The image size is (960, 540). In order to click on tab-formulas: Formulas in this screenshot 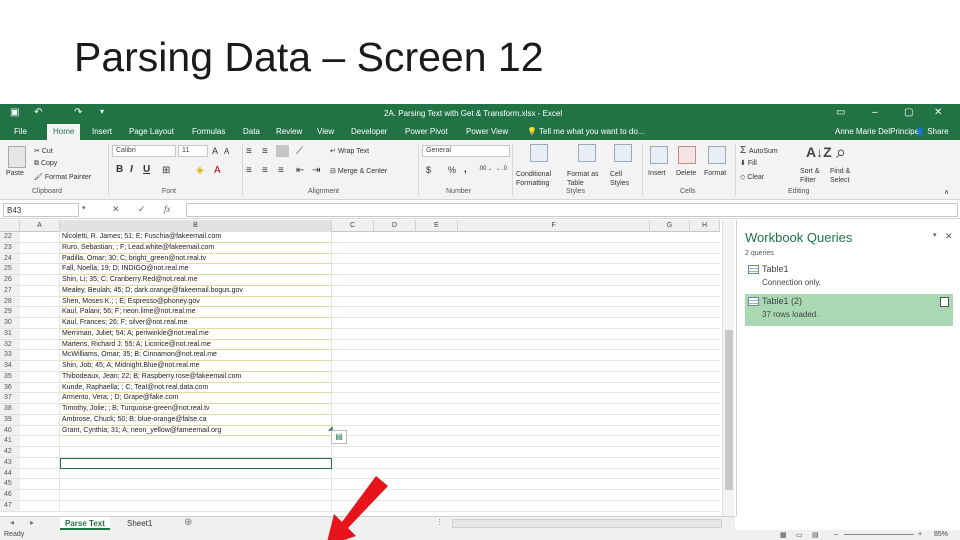, I will do `click(208, 131)`.